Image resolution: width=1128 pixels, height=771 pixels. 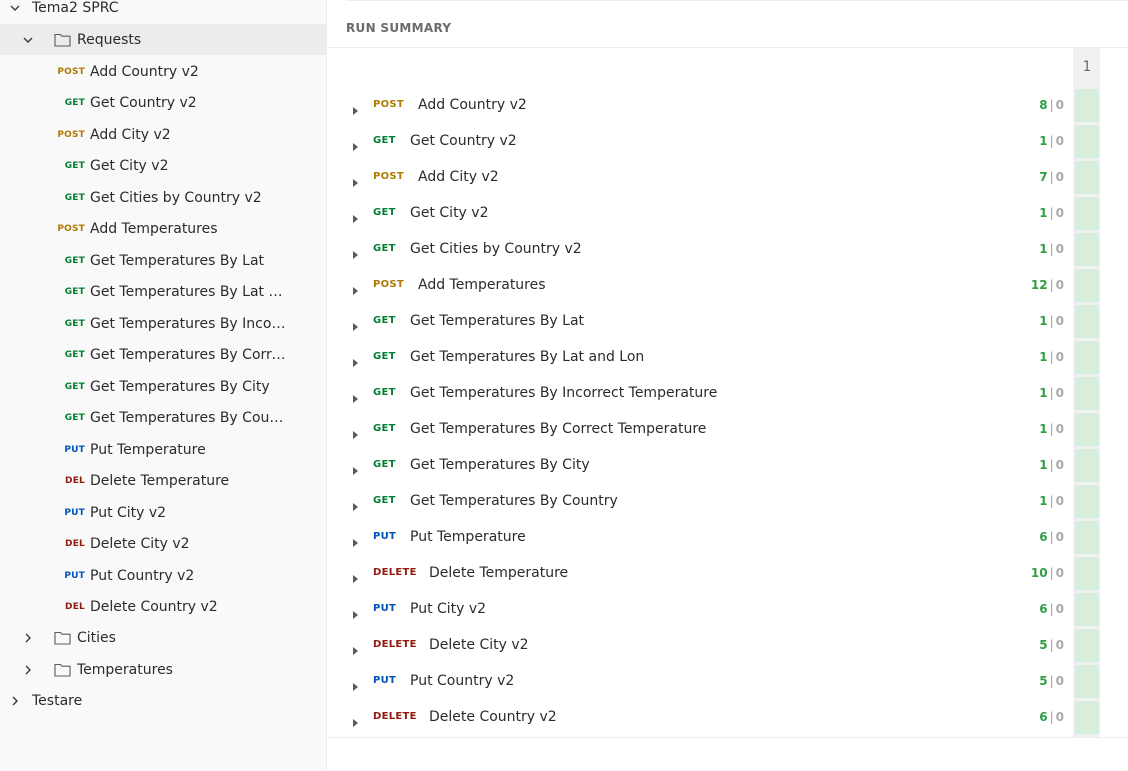 What do you see at coordinates (163, 417) in the screenshot?
I see `sidebar-request-item: GET Get Temperatures By Country` at bounding box center [163, 417].